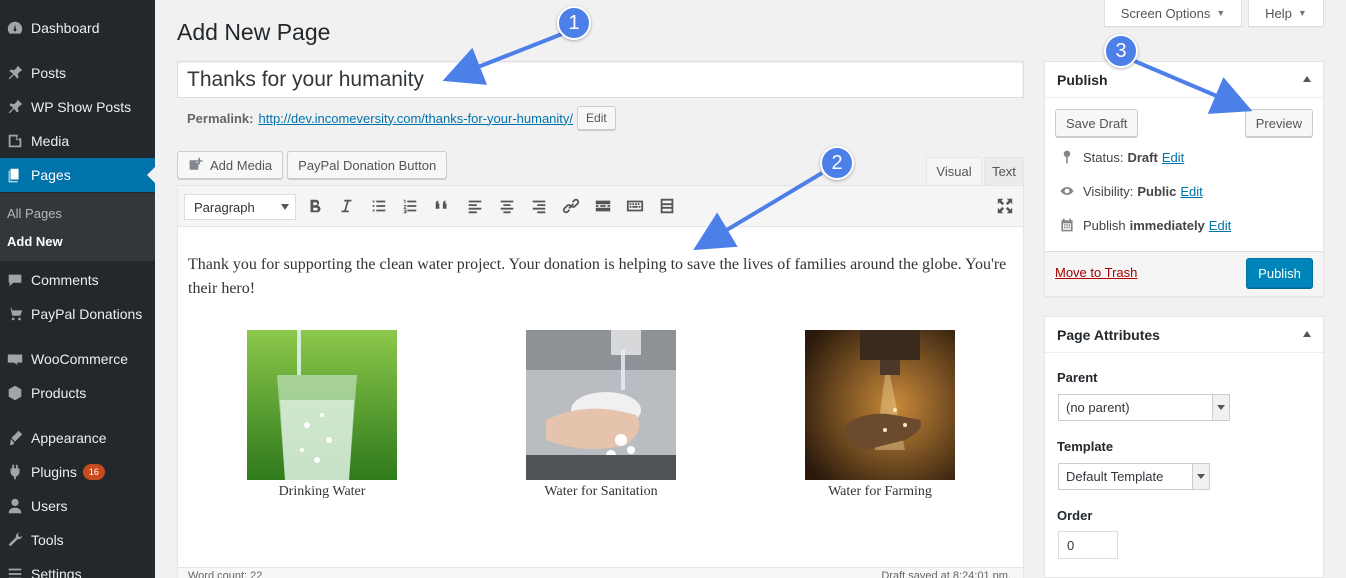  Describe the element at coordinates (322, 415) in the screenshot. I see `gallery-item-drinking-water: Drinking Water` at that location.